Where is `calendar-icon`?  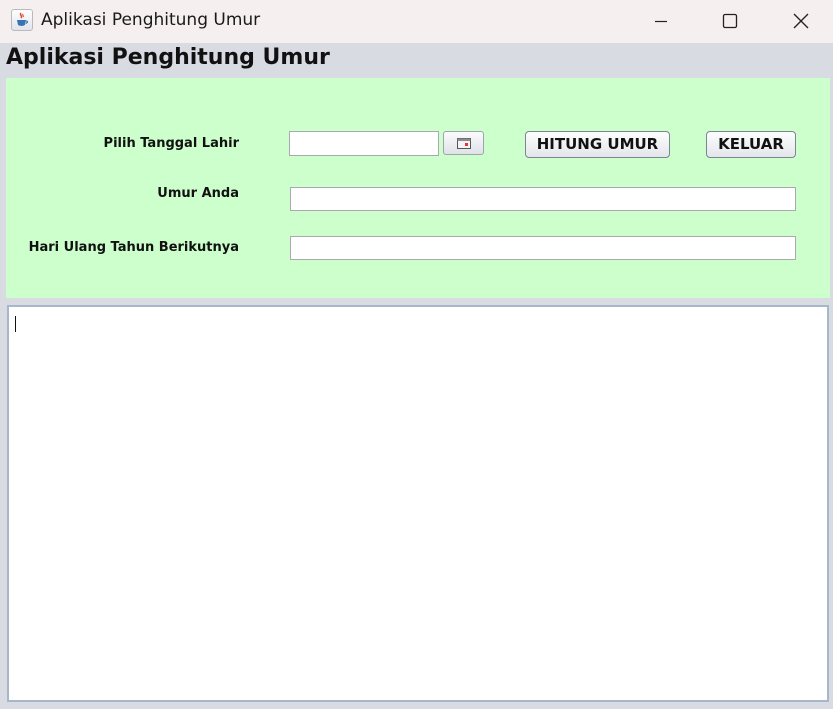 calendar-icon is located at coordinates (464, 143).